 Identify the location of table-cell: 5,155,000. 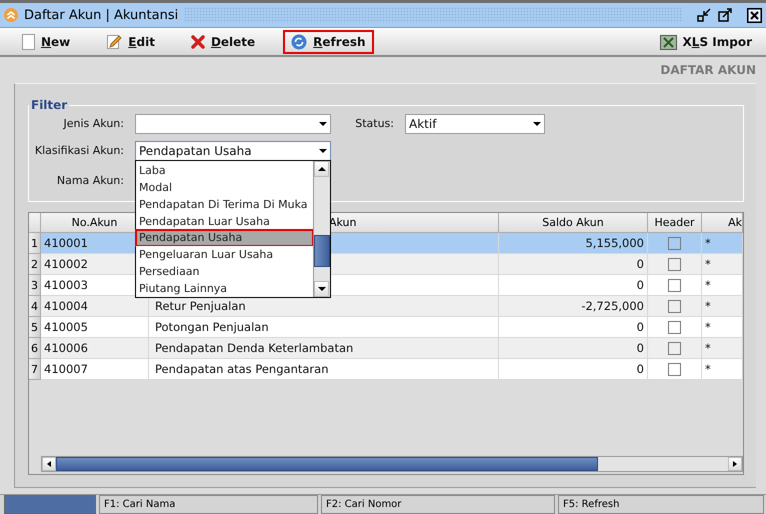
(573, 243).